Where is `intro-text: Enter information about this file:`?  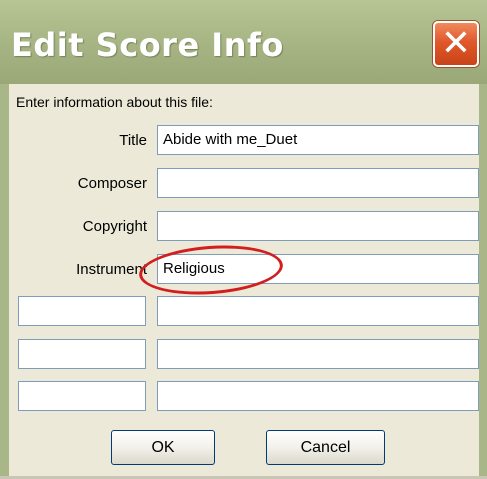
intro-text: Enter information about this file: is located at coordinates (114, 102).